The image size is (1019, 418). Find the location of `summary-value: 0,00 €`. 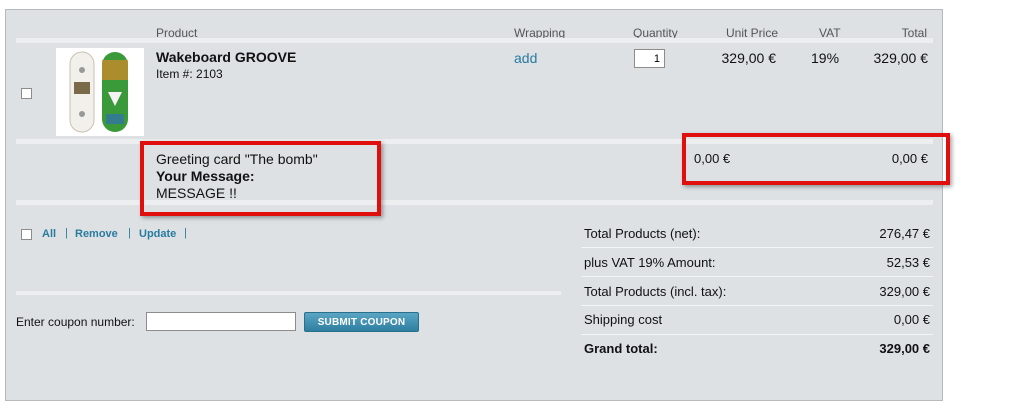

summary-value: 0,00 € is located at coordinates (911, 319).